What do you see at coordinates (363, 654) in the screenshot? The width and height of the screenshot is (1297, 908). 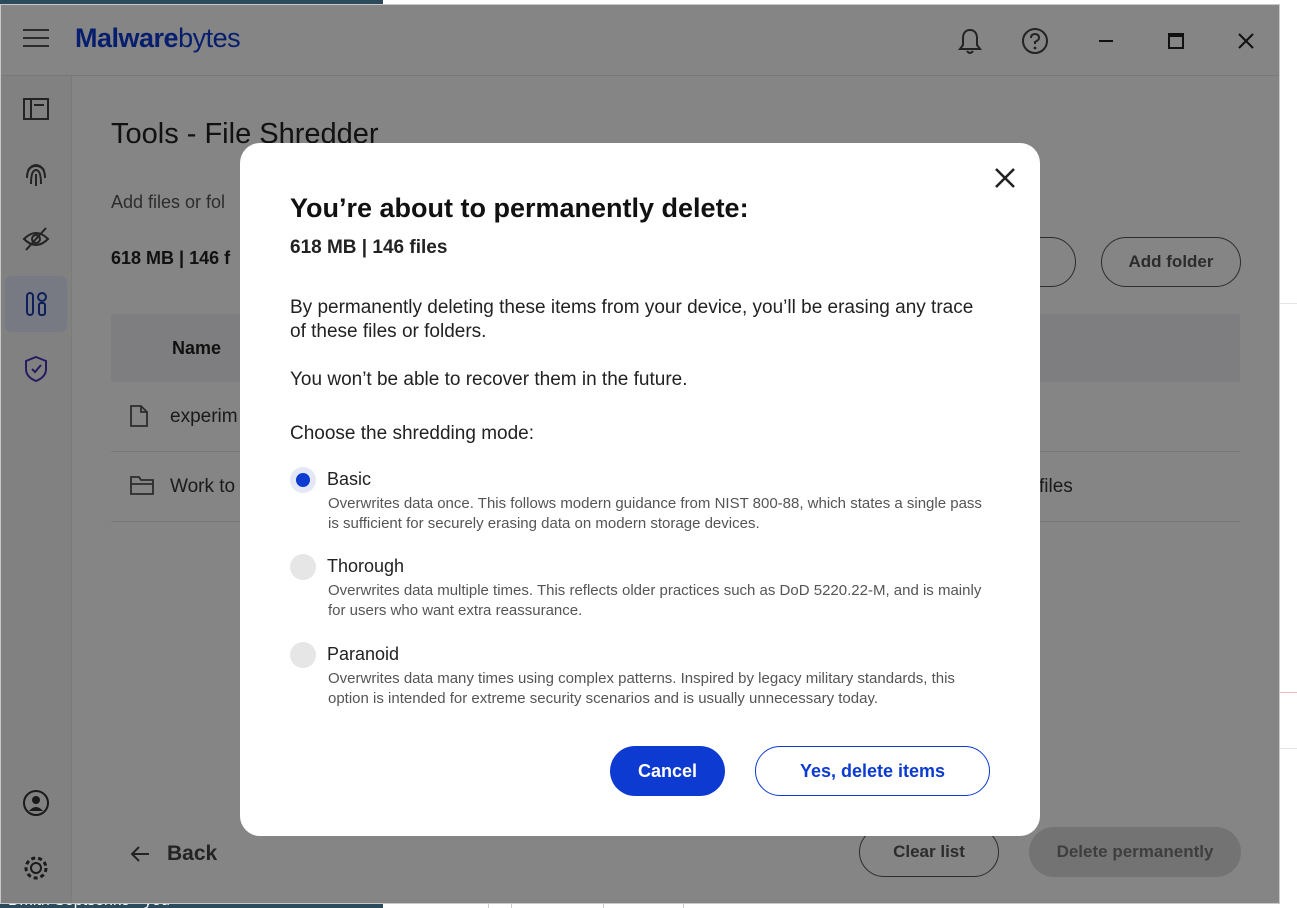 I see `option-label: Paranoid` at bounding box center [363, 654].